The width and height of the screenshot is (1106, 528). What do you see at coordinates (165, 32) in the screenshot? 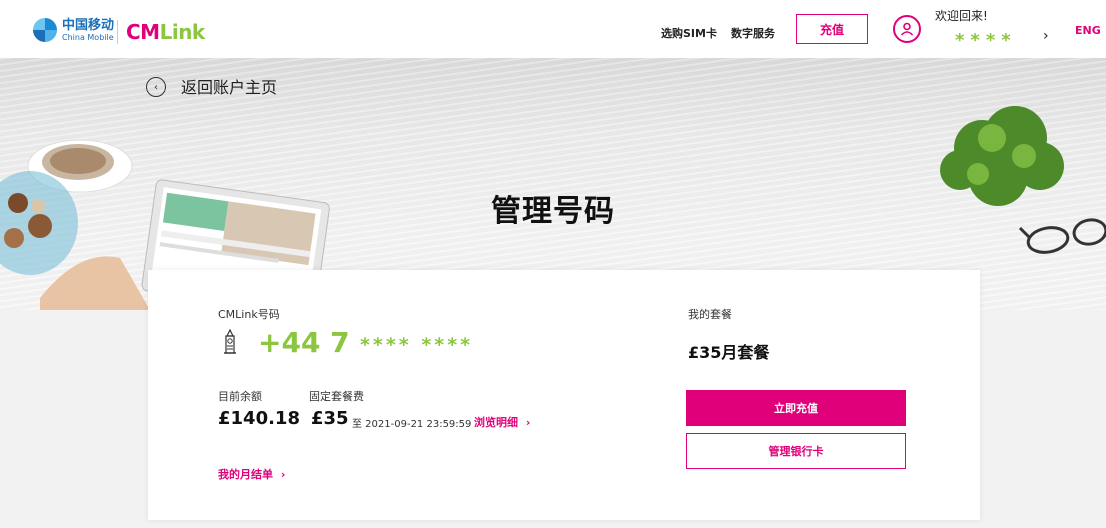
I see `cmlink-logo: CMLink` at bounding box center [165, 32].